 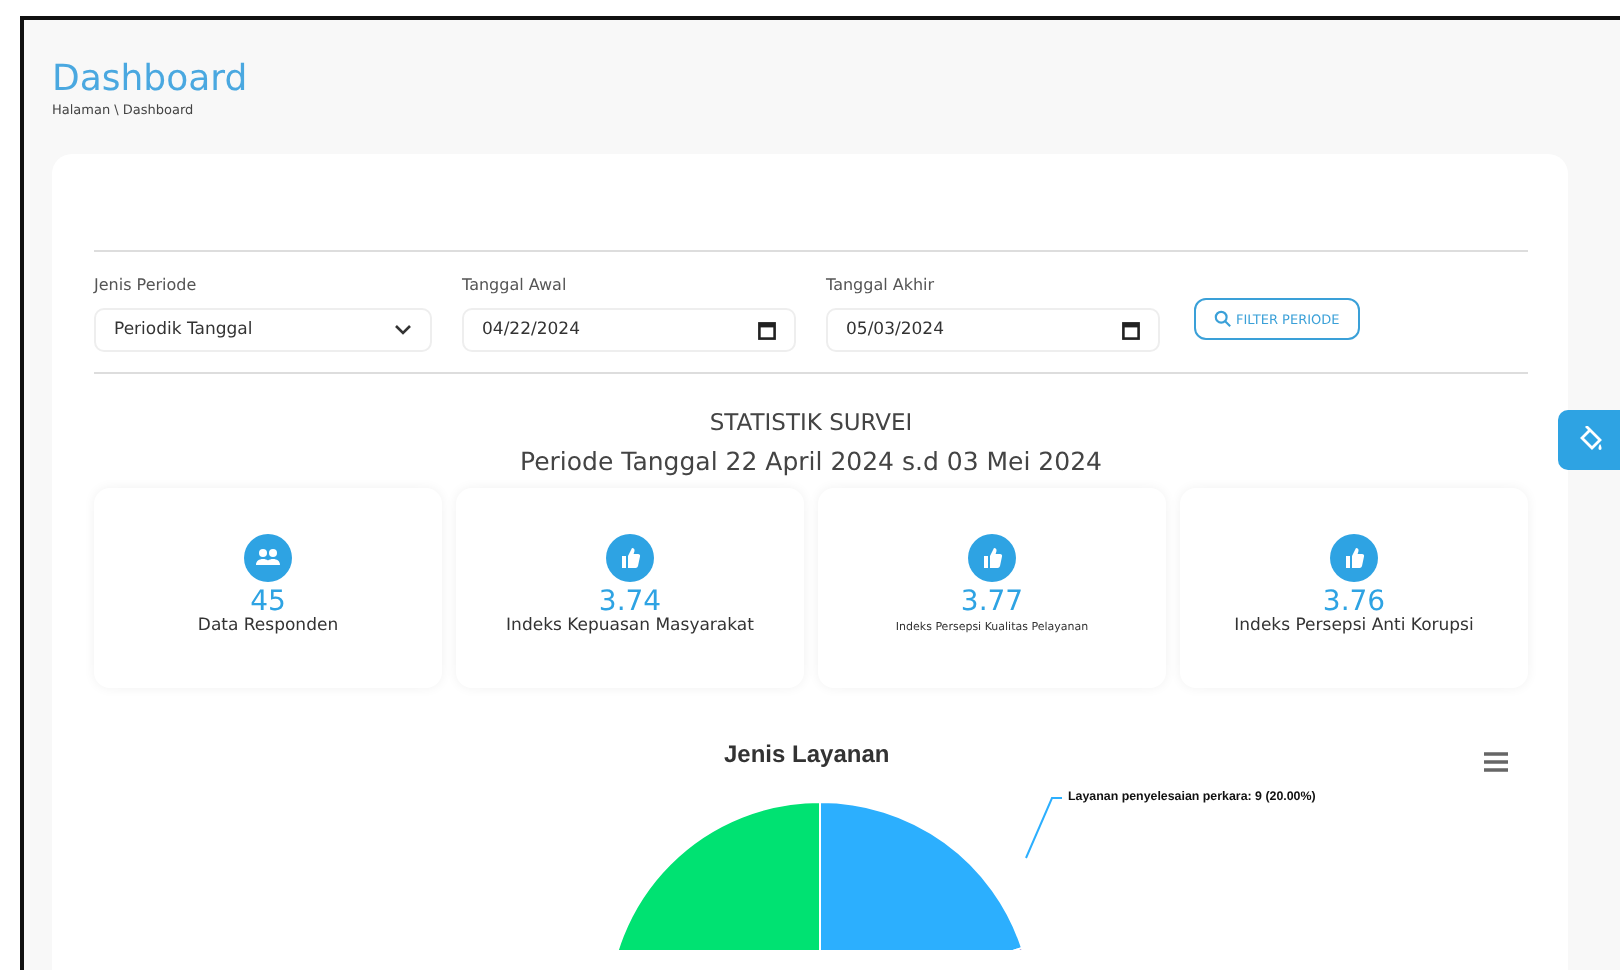 I want to click on menu-icon, so click(x=1496, y=762).